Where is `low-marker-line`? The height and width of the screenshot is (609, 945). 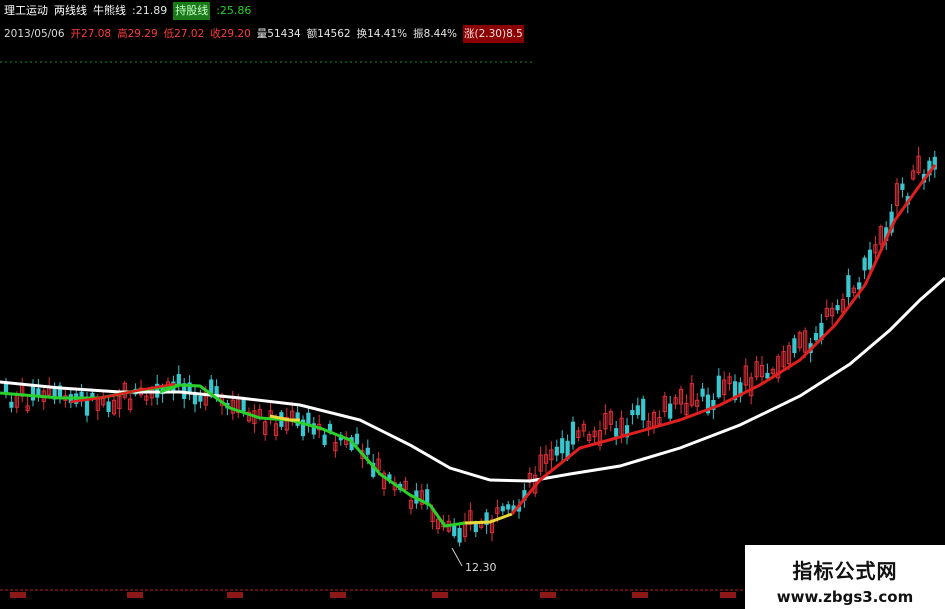
low-marker-line is located at coordinates (457, 557).